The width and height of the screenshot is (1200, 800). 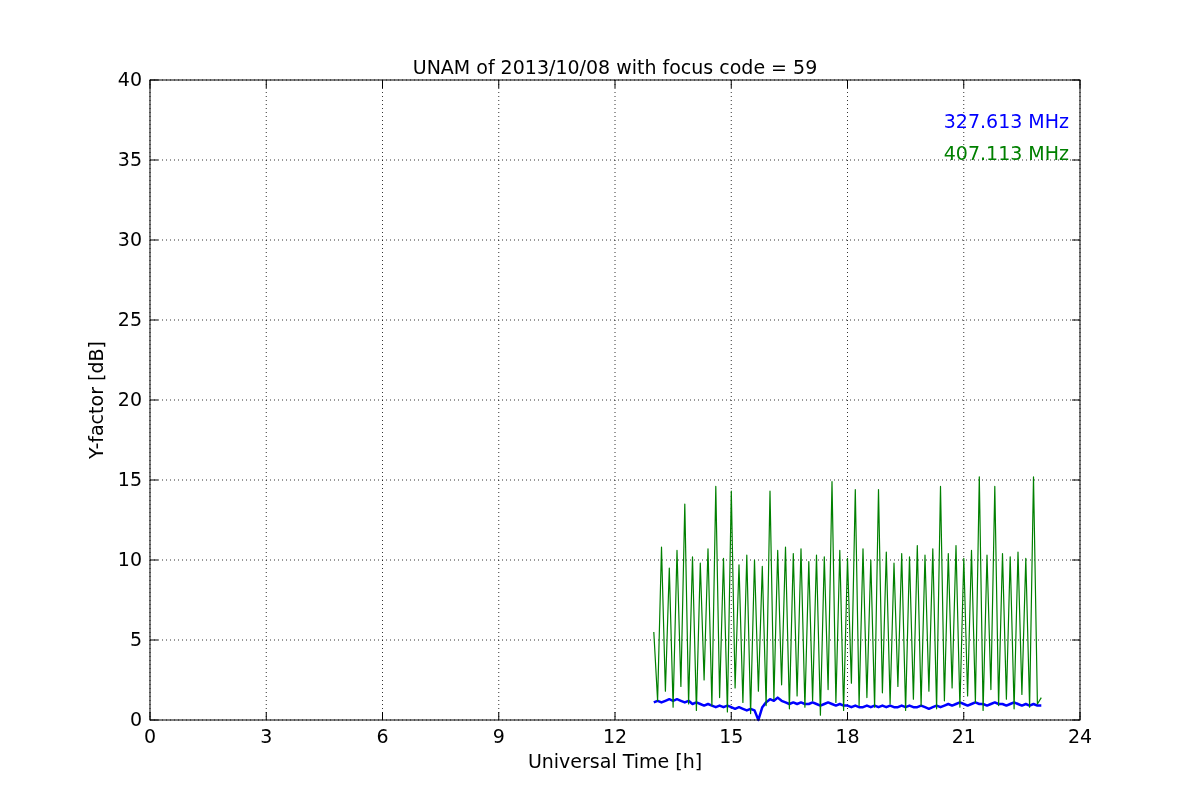 What do you see at coordinates (150, 736) in the screenshot?
I see `x-tick-label: 0` at bounding box center [150, 736].